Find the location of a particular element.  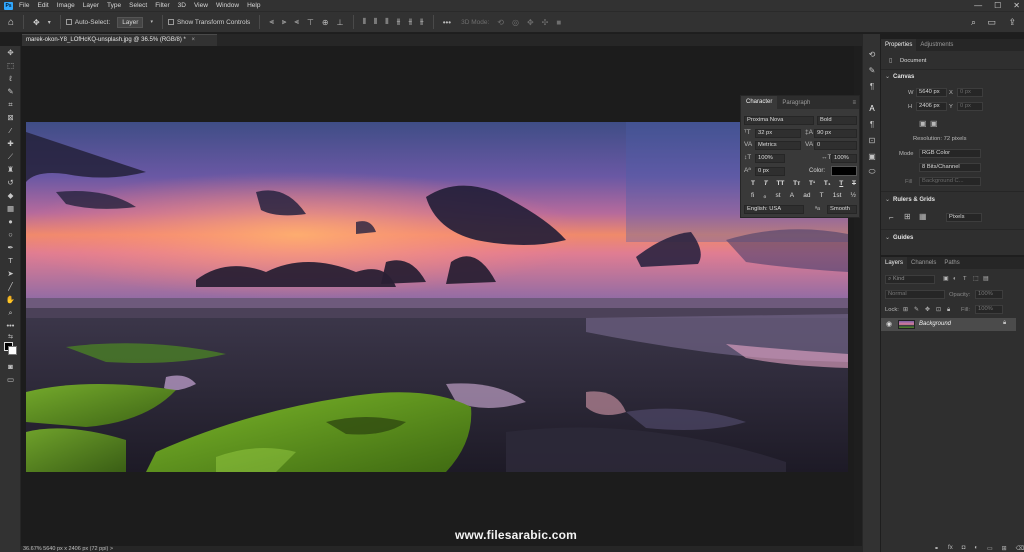

filter-adjustment-icon: ◐ is located at coordinates (955, 279).